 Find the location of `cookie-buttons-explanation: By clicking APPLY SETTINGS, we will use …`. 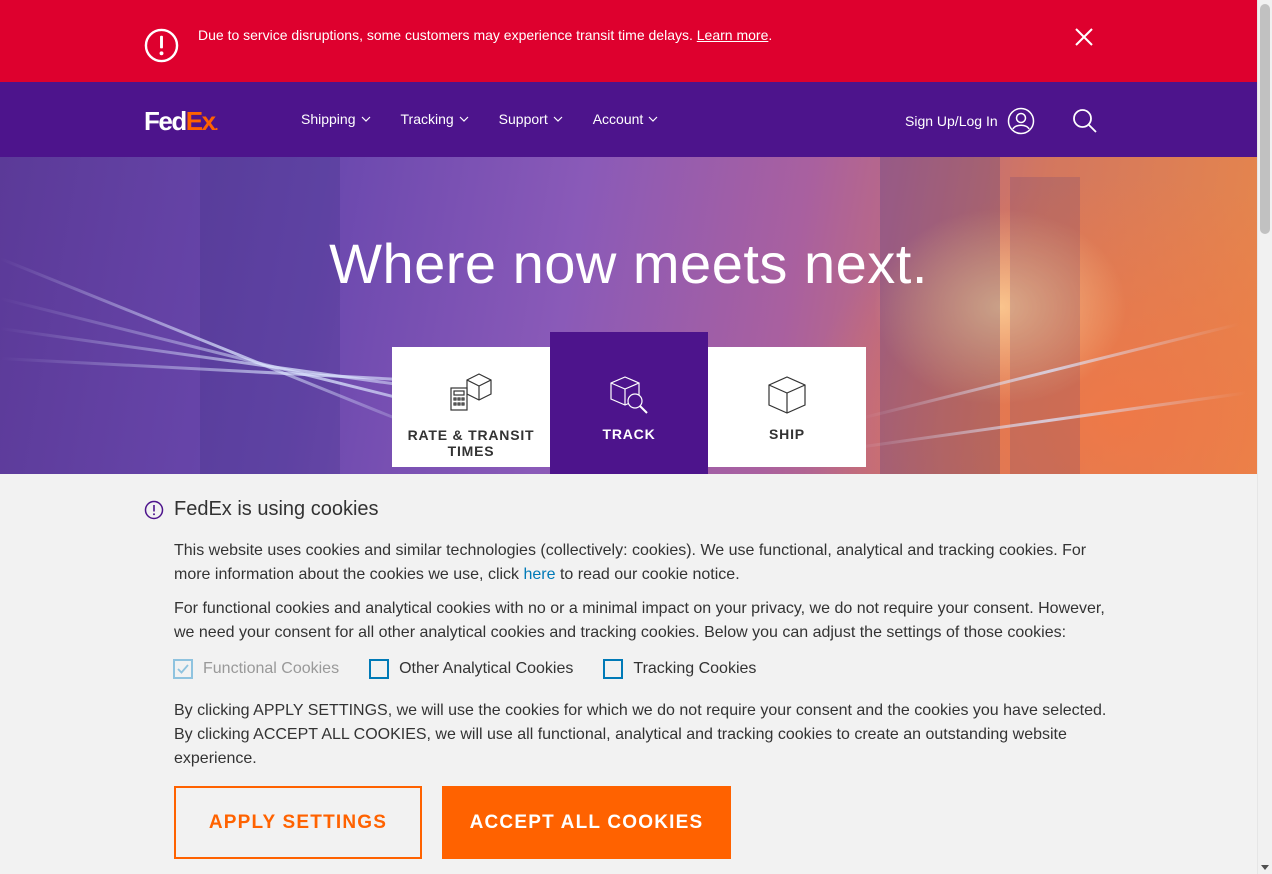

cookie-buttons-explanation: By clicking APPLY SETTINGS, we will use … is located at coordinates (640, 734).